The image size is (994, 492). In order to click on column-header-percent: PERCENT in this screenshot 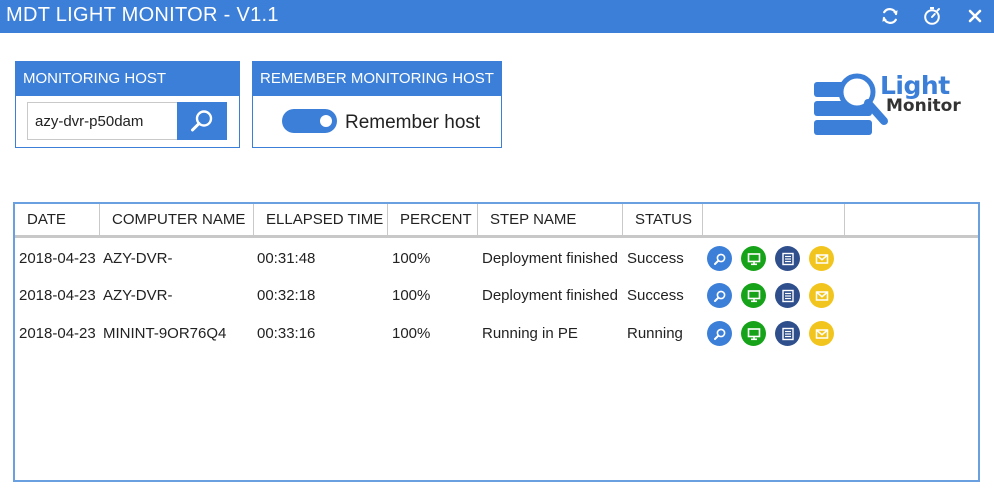, I will do `click(433, 219)`.